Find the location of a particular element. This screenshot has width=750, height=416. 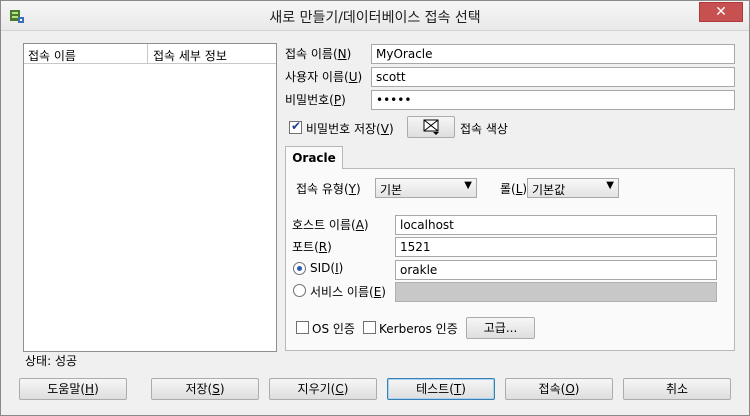

hostname-input: localhost is located at coordinates (556, 225).